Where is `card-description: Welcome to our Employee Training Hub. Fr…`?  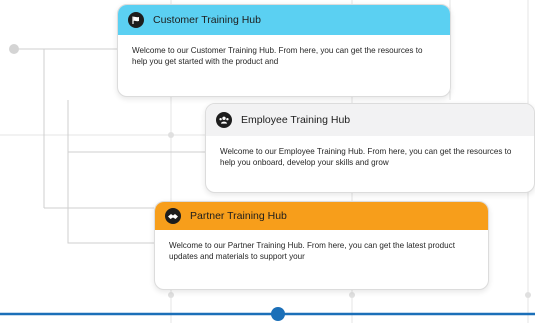
card-description: Welcome to our Employee Training Hub. Fr… is located at coordinates (366, 157).